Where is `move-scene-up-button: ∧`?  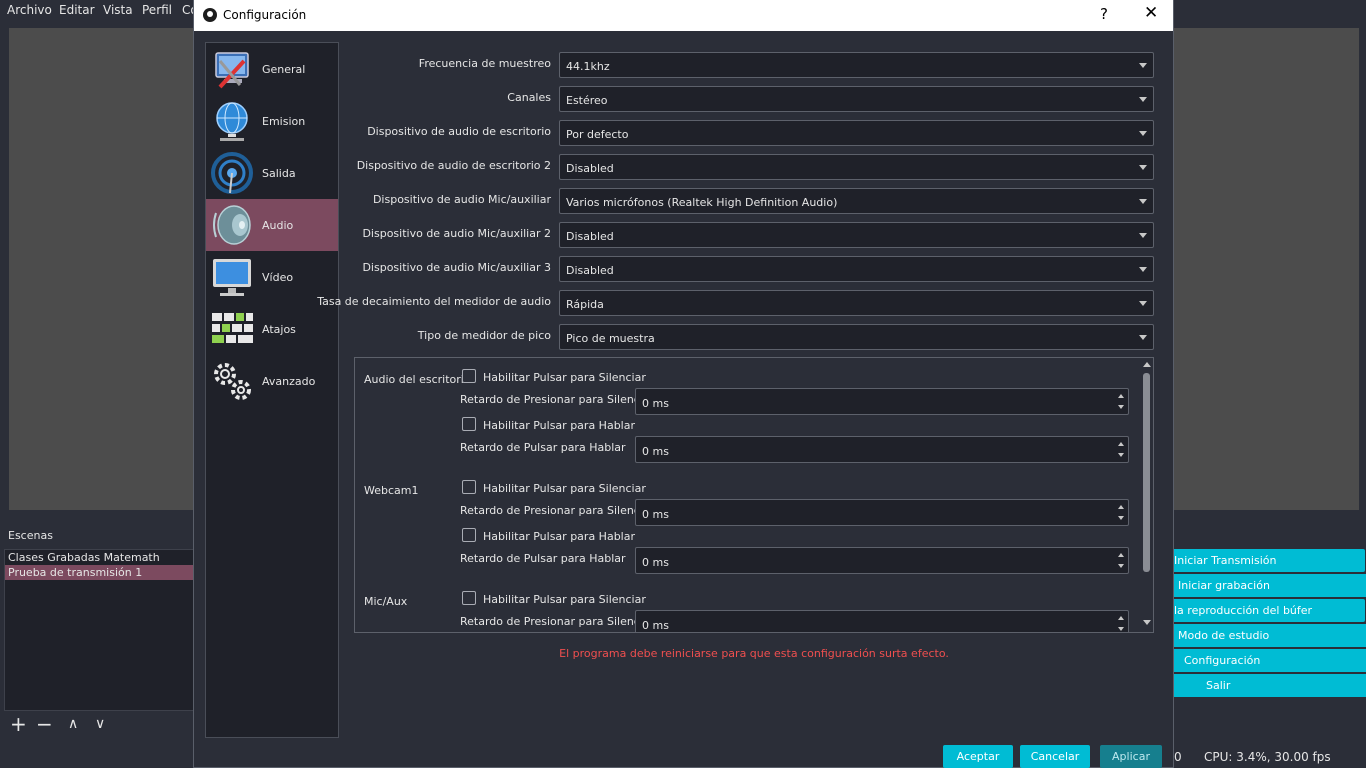
move-scene-up-button: ∧ is located at coordinates (73, 724).